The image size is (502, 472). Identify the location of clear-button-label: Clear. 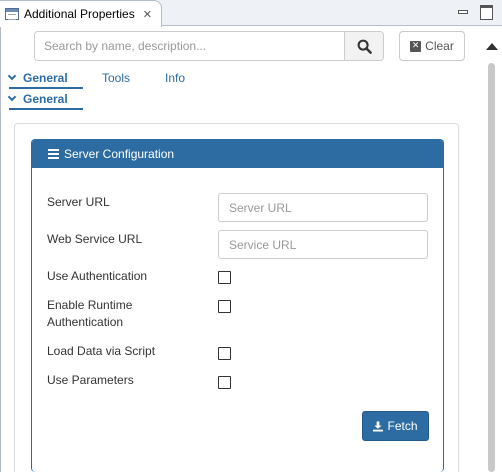
(439, 46).